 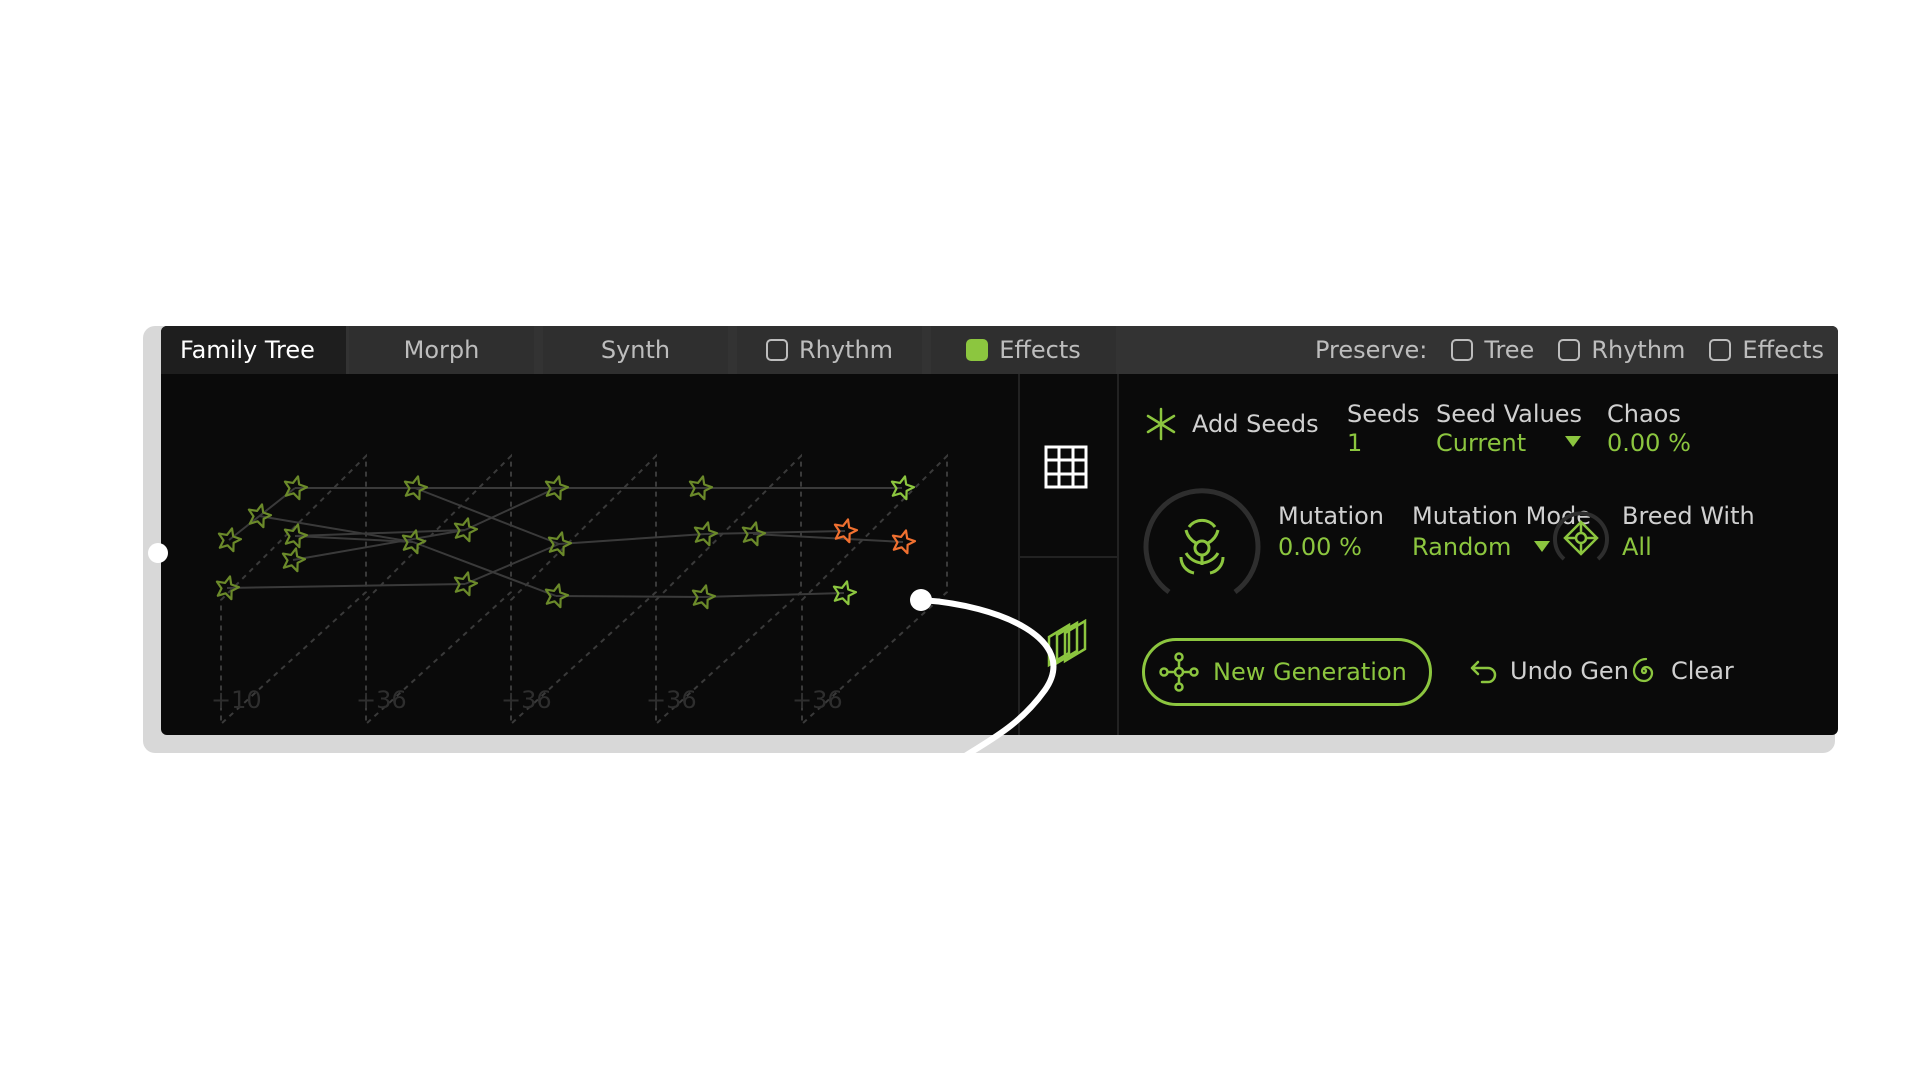 What do you see at coordinates (1310, 672) in the screenshot?
I see `new-generation-label: New Generation` at bounding box center [1310, 672].